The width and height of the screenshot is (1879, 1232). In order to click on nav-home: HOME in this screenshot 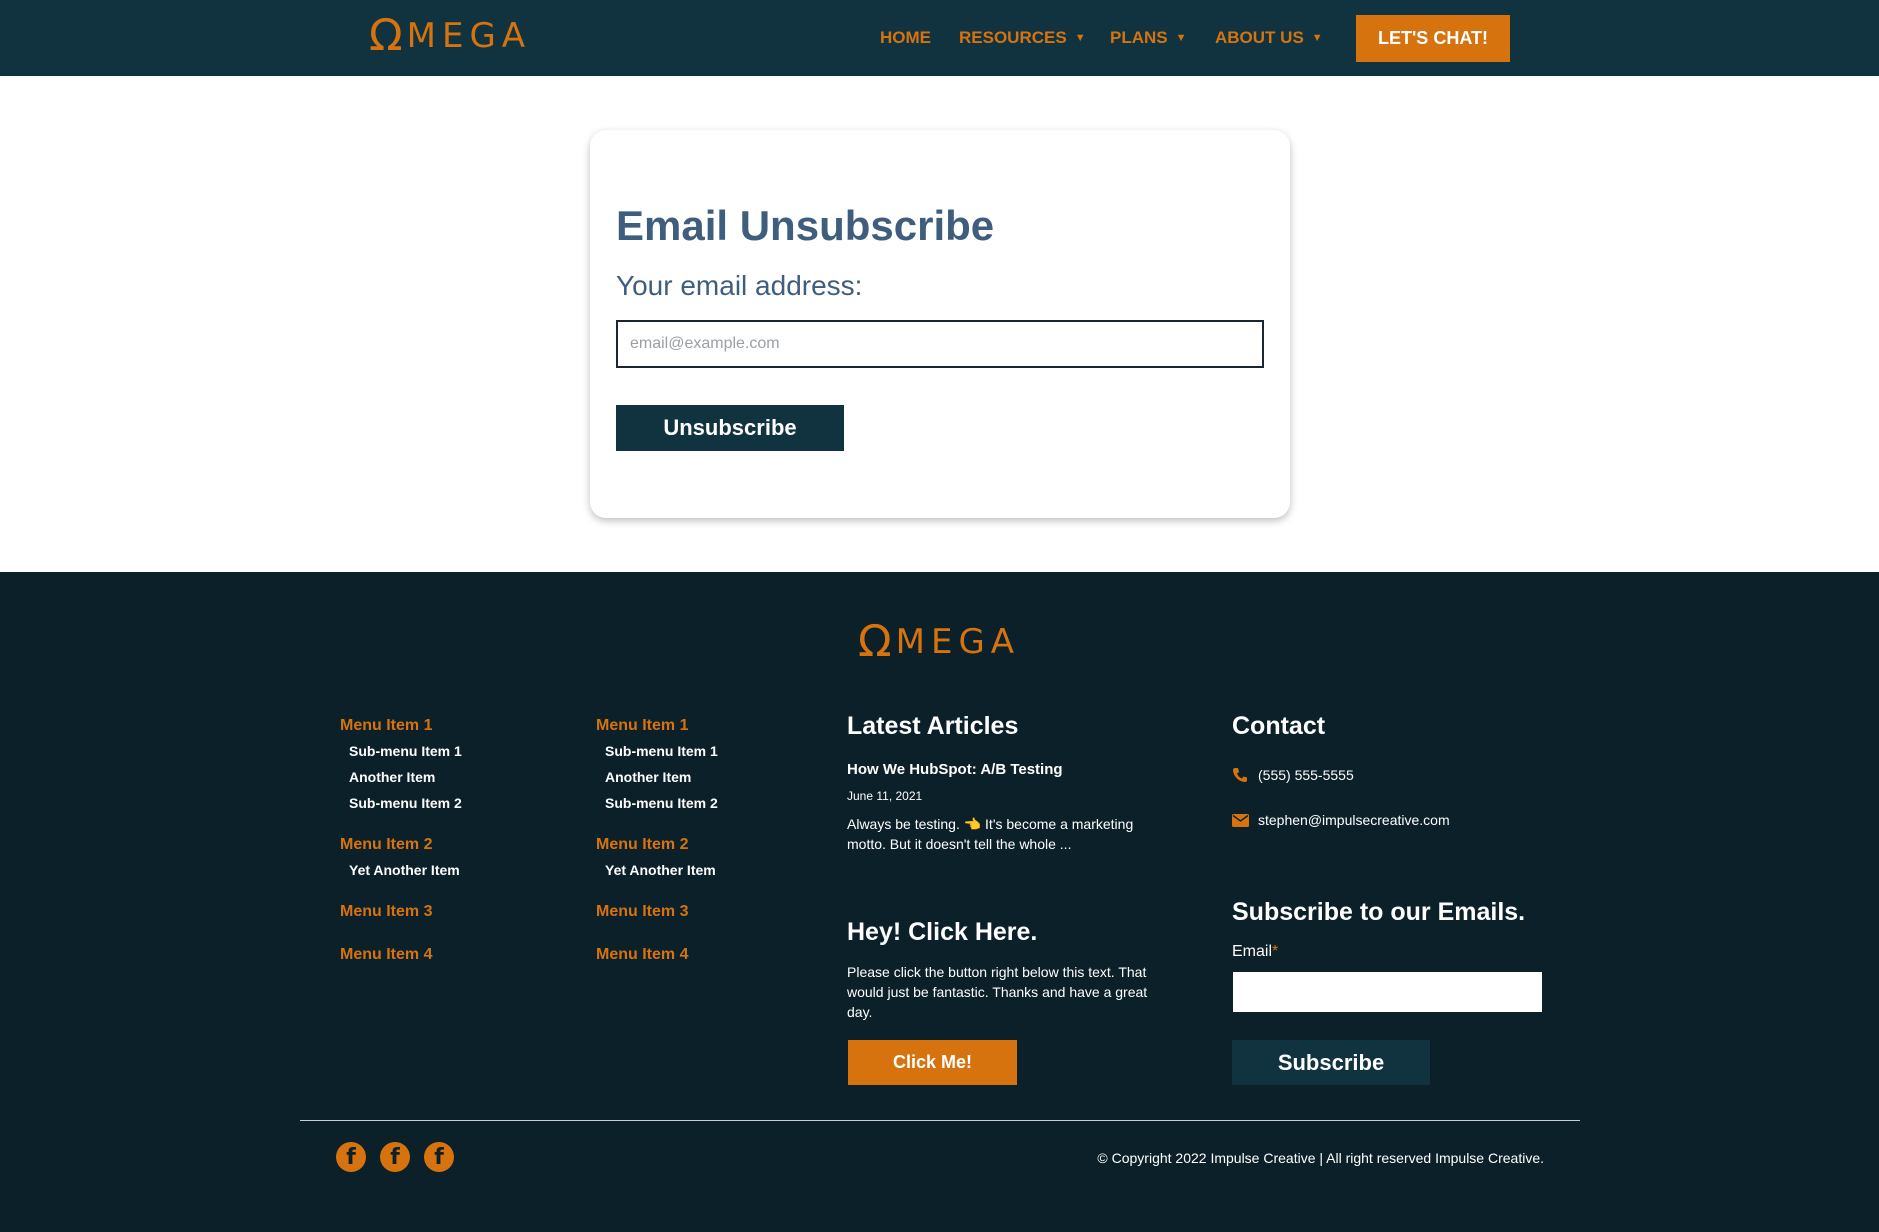, I will do `click(905, 38)`.